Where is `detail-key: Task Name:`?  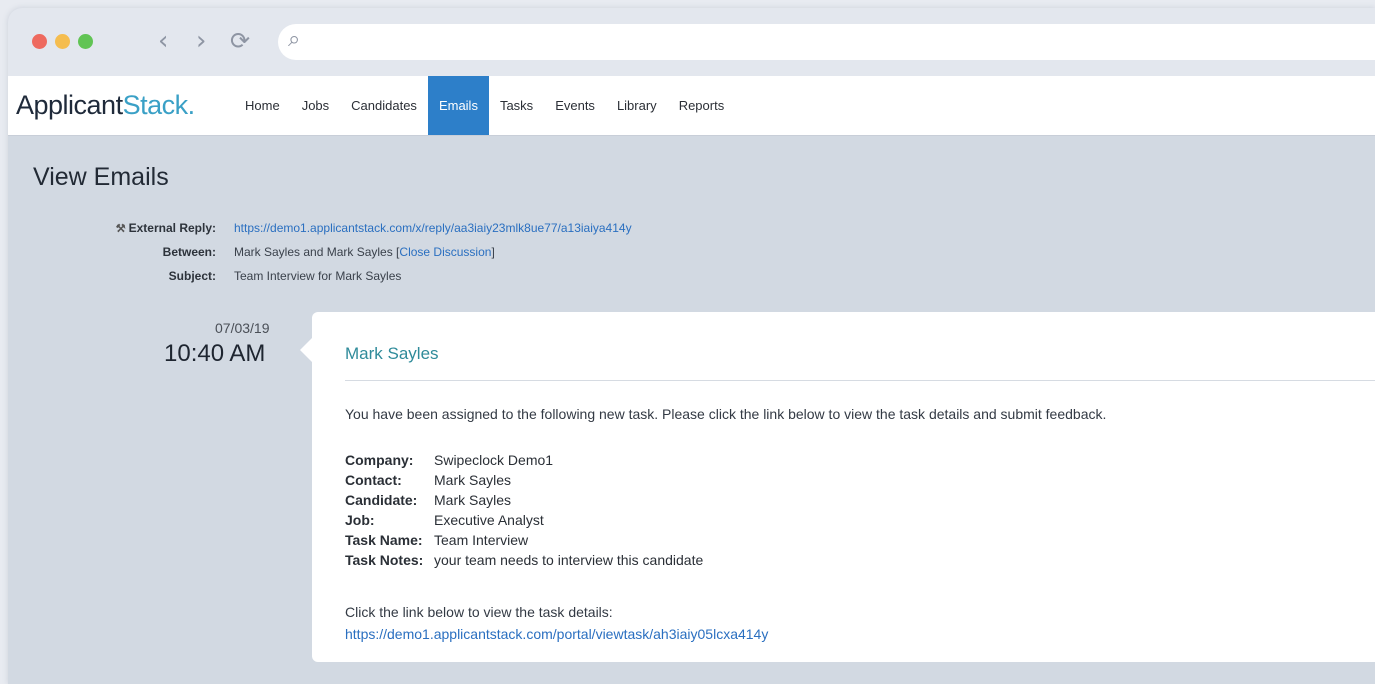 detail-key: Task Name: is located at coordinates (384, 540).